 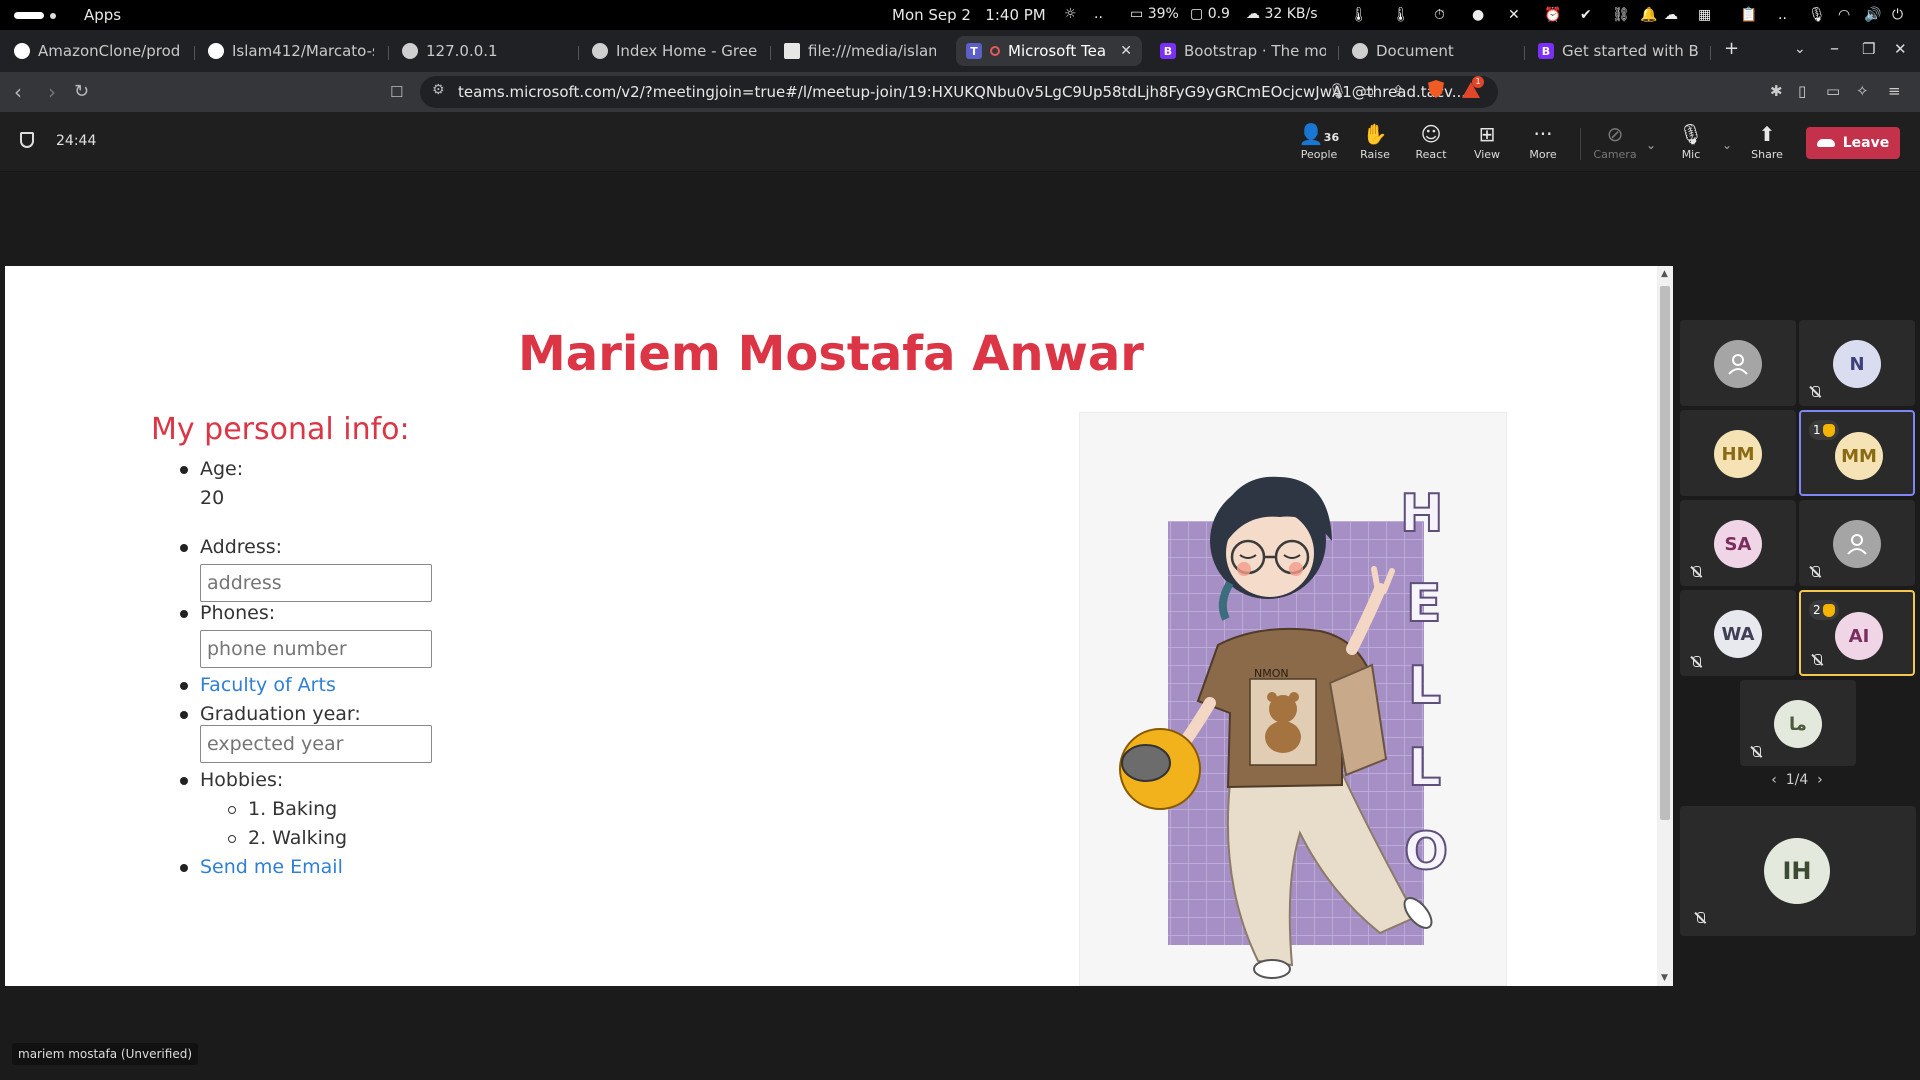 What do you see at coordinates (1857, 633) in the screenshot?
I see `participant-tile-active: AI 2` at bounding box center [1857, 633].